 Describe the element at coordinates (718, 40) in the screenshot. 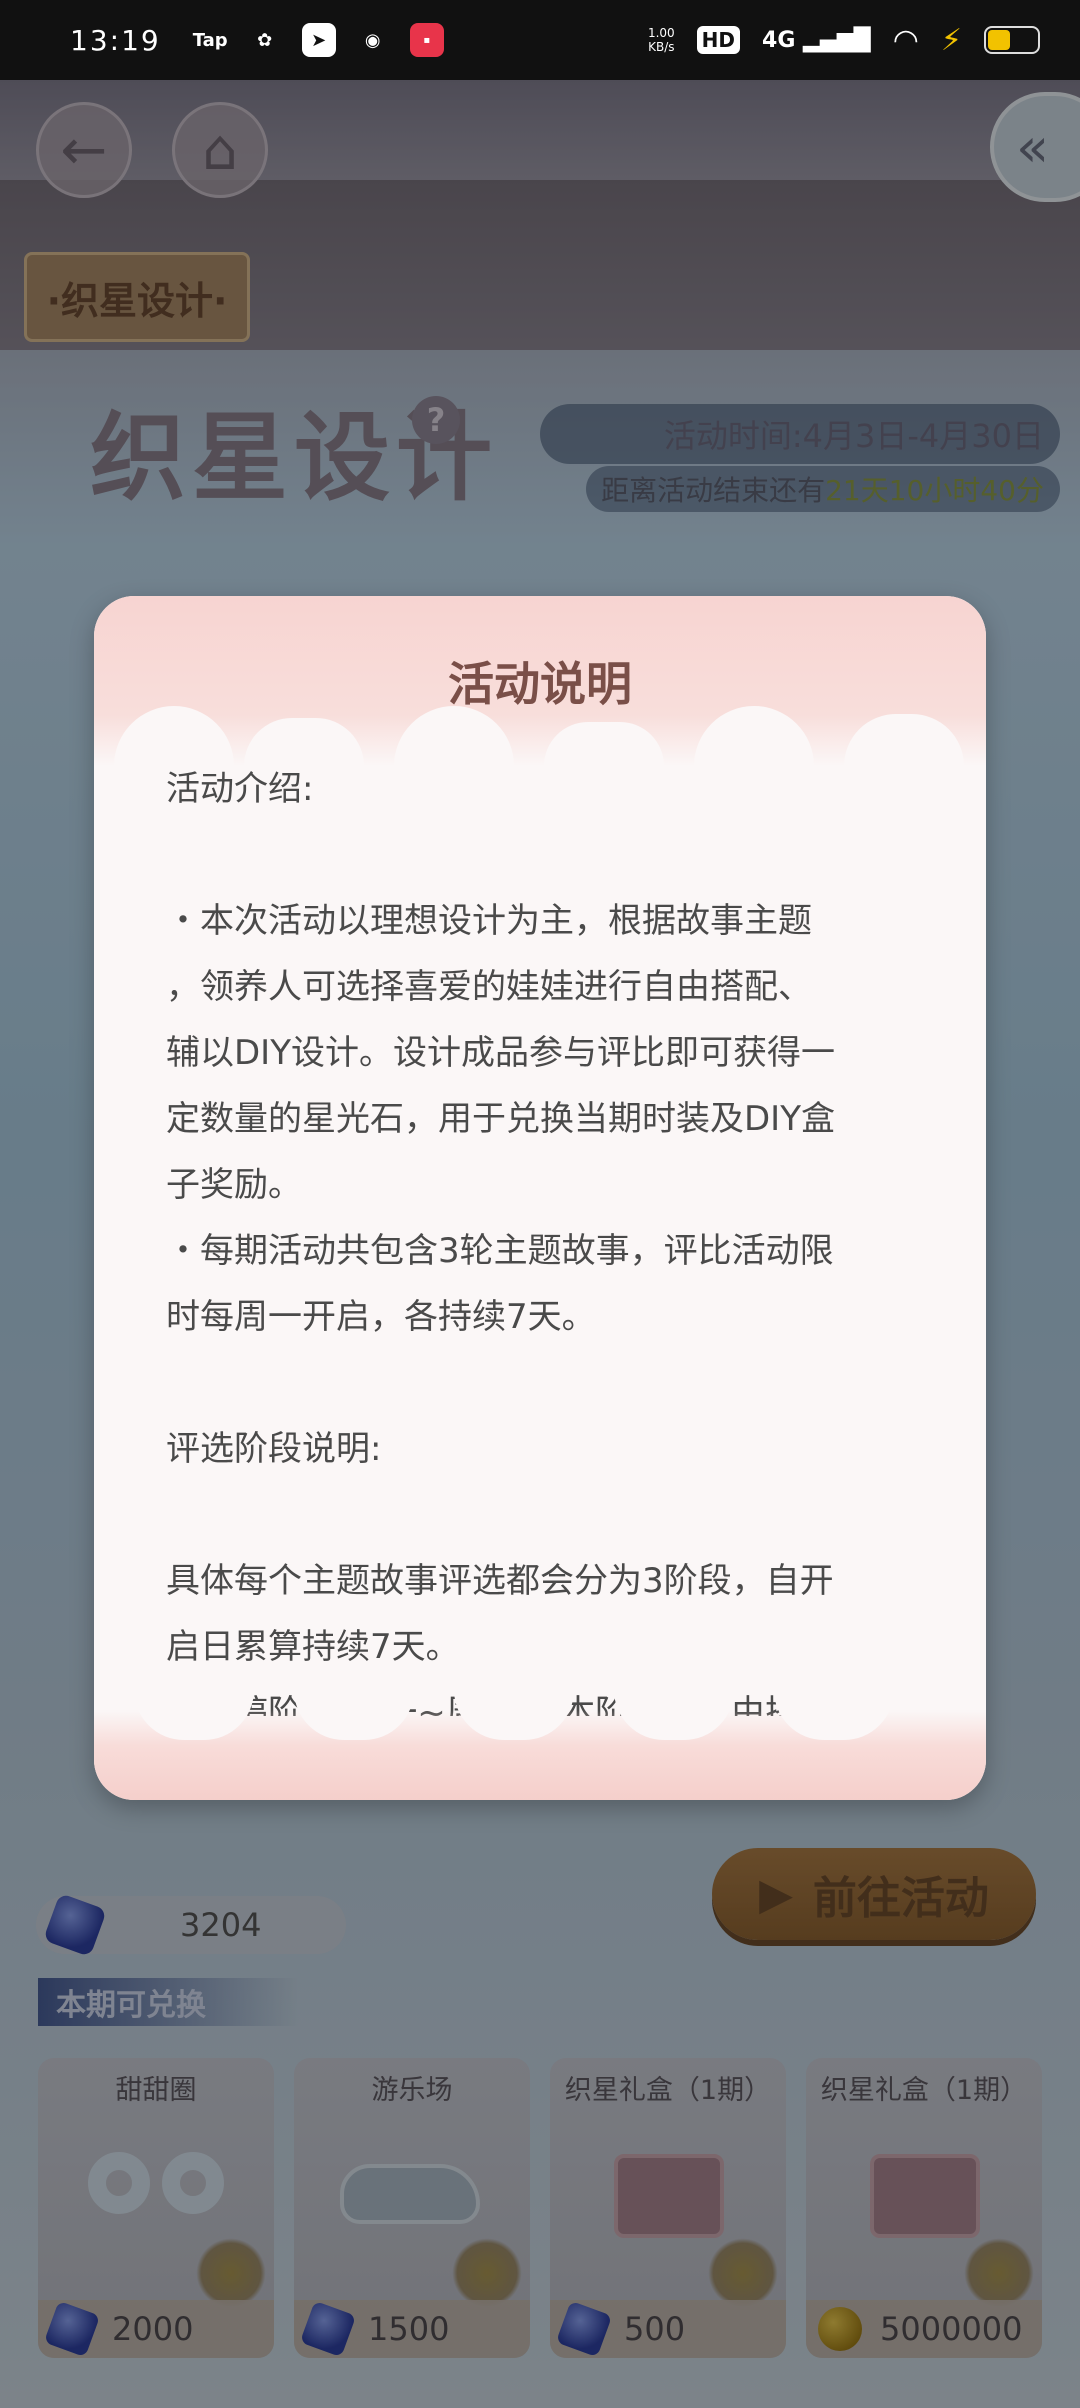

I see `hd-badge: HD` at that location.